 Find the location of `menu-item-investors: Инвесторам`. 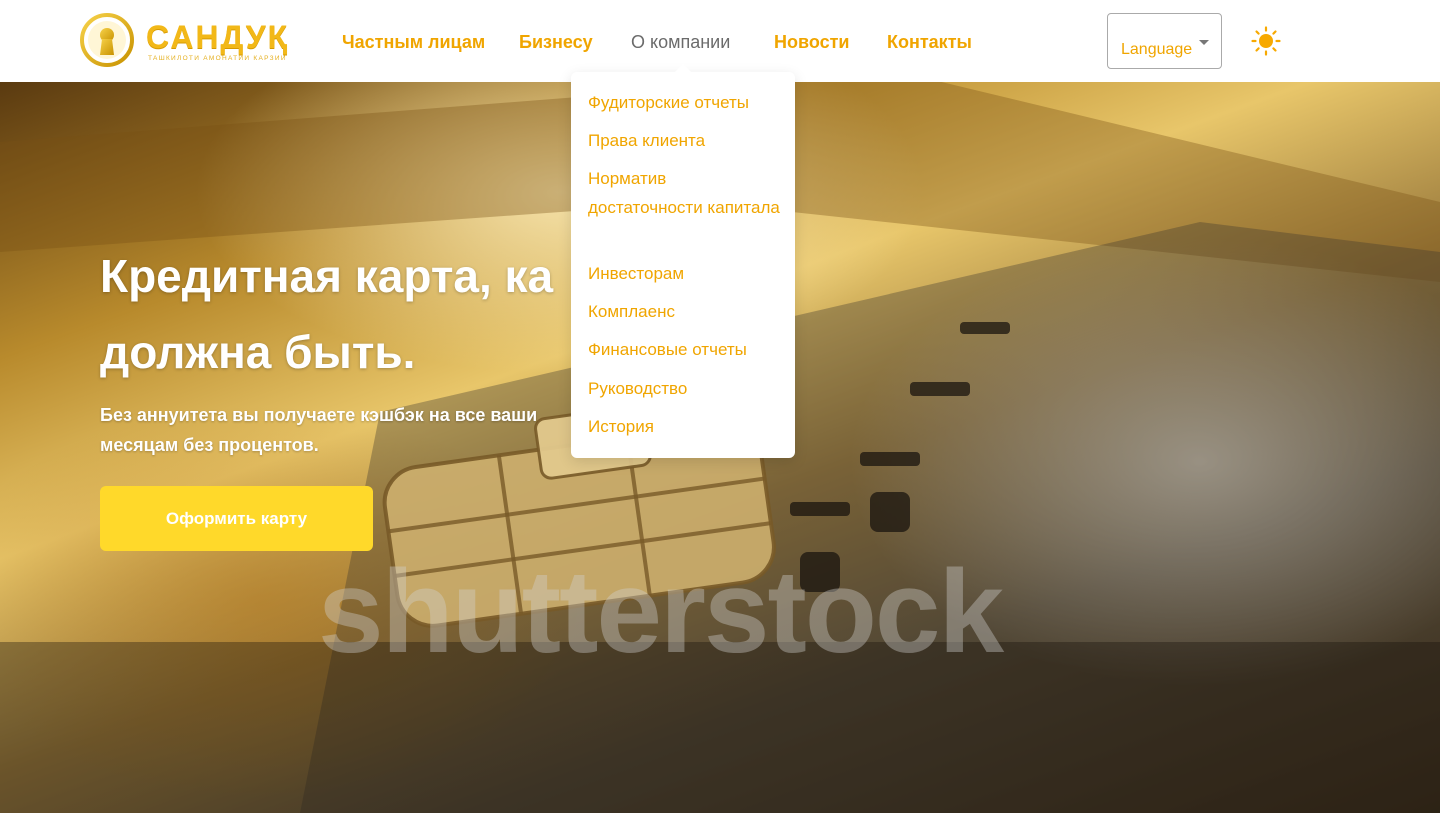

menu-item-investors: Инвесторам is located at coordinates (685, 274).